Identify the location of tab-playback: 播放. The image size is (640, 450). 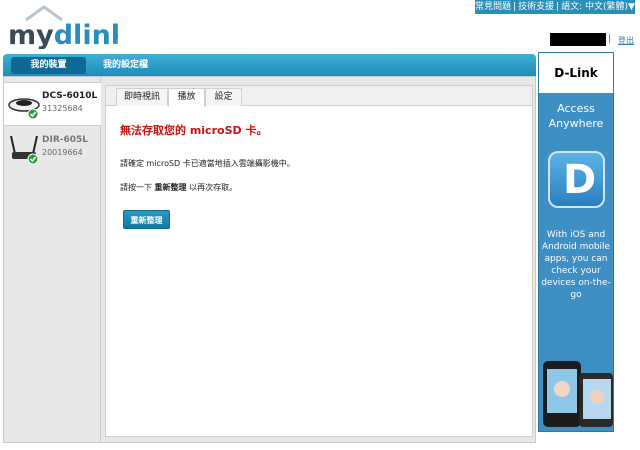
(186, 97).